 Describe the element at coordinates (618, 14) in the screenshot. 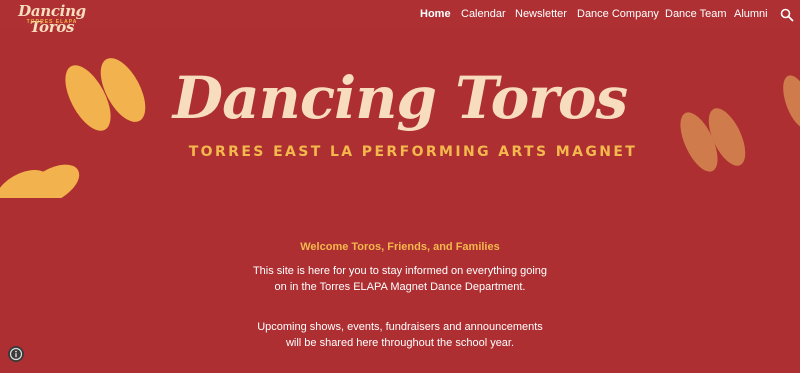

I see `nav-dance-company: Dance Company` at that location.